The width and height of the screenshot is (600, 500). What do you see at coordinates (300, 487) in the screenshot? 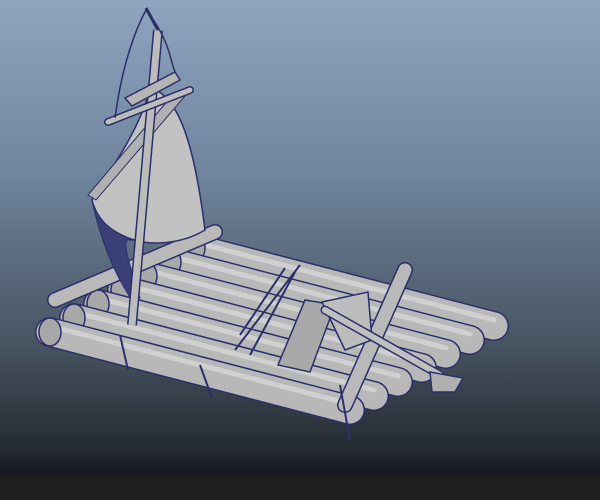
I see `ground-strip` at bounding box center [300, 487].